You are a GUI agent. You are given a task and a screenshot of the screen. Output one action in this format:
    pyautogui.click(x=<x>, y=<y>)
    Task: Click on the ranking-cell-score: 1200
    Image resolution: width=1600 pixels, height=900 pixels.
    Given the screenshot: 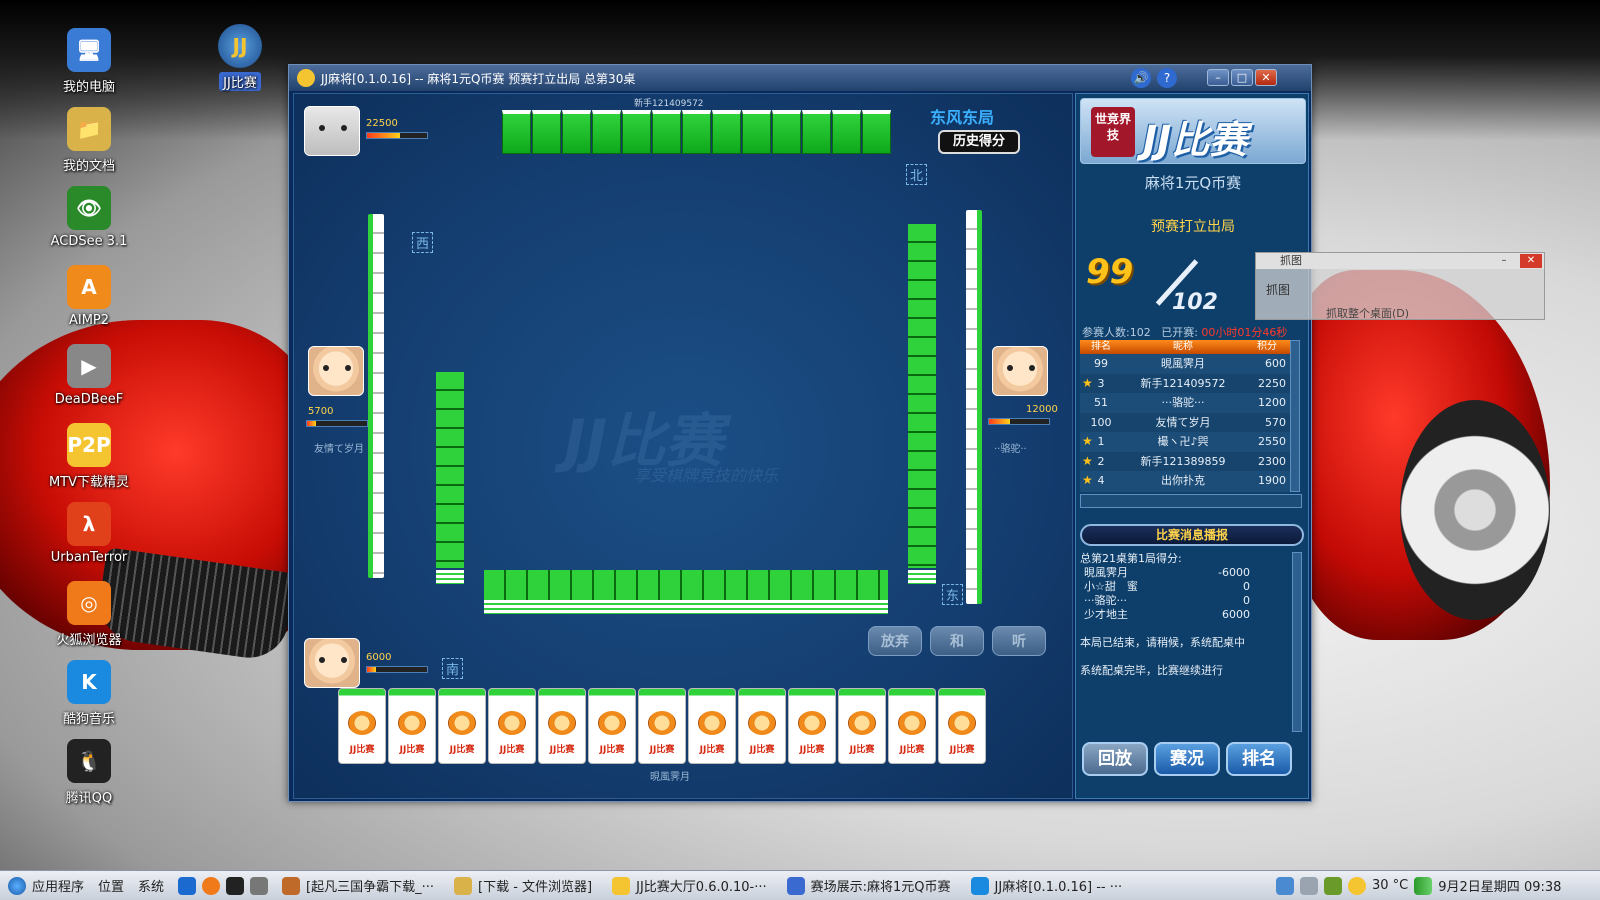 What is the action you would take?
    pyautogui.click(x=1272, y=402)
    